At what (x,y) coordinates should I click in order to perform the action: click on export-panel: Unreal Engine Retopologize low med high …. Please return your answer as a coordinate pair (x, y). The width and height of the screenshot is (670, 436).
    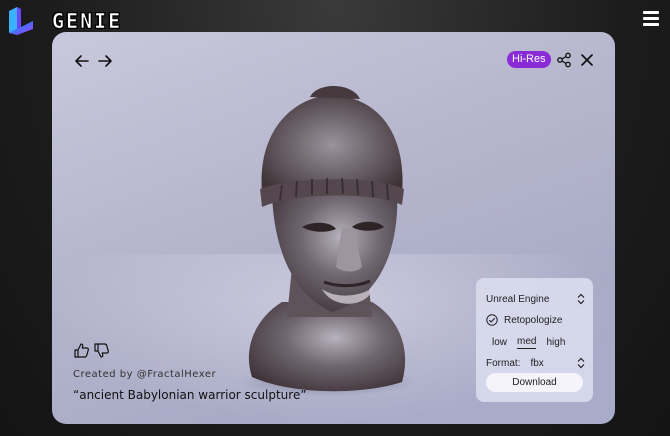
    Looking at the image, I should click on (534, 340).